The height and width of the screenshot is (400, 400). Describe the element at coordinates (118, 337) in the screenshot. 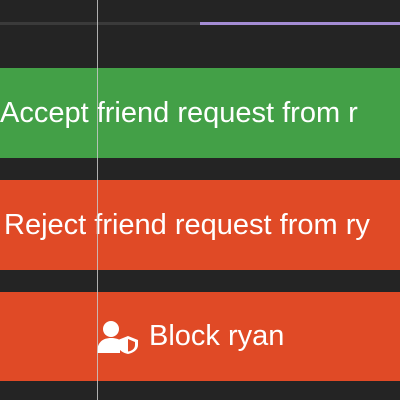

I see `user-shield-icon` at that location.